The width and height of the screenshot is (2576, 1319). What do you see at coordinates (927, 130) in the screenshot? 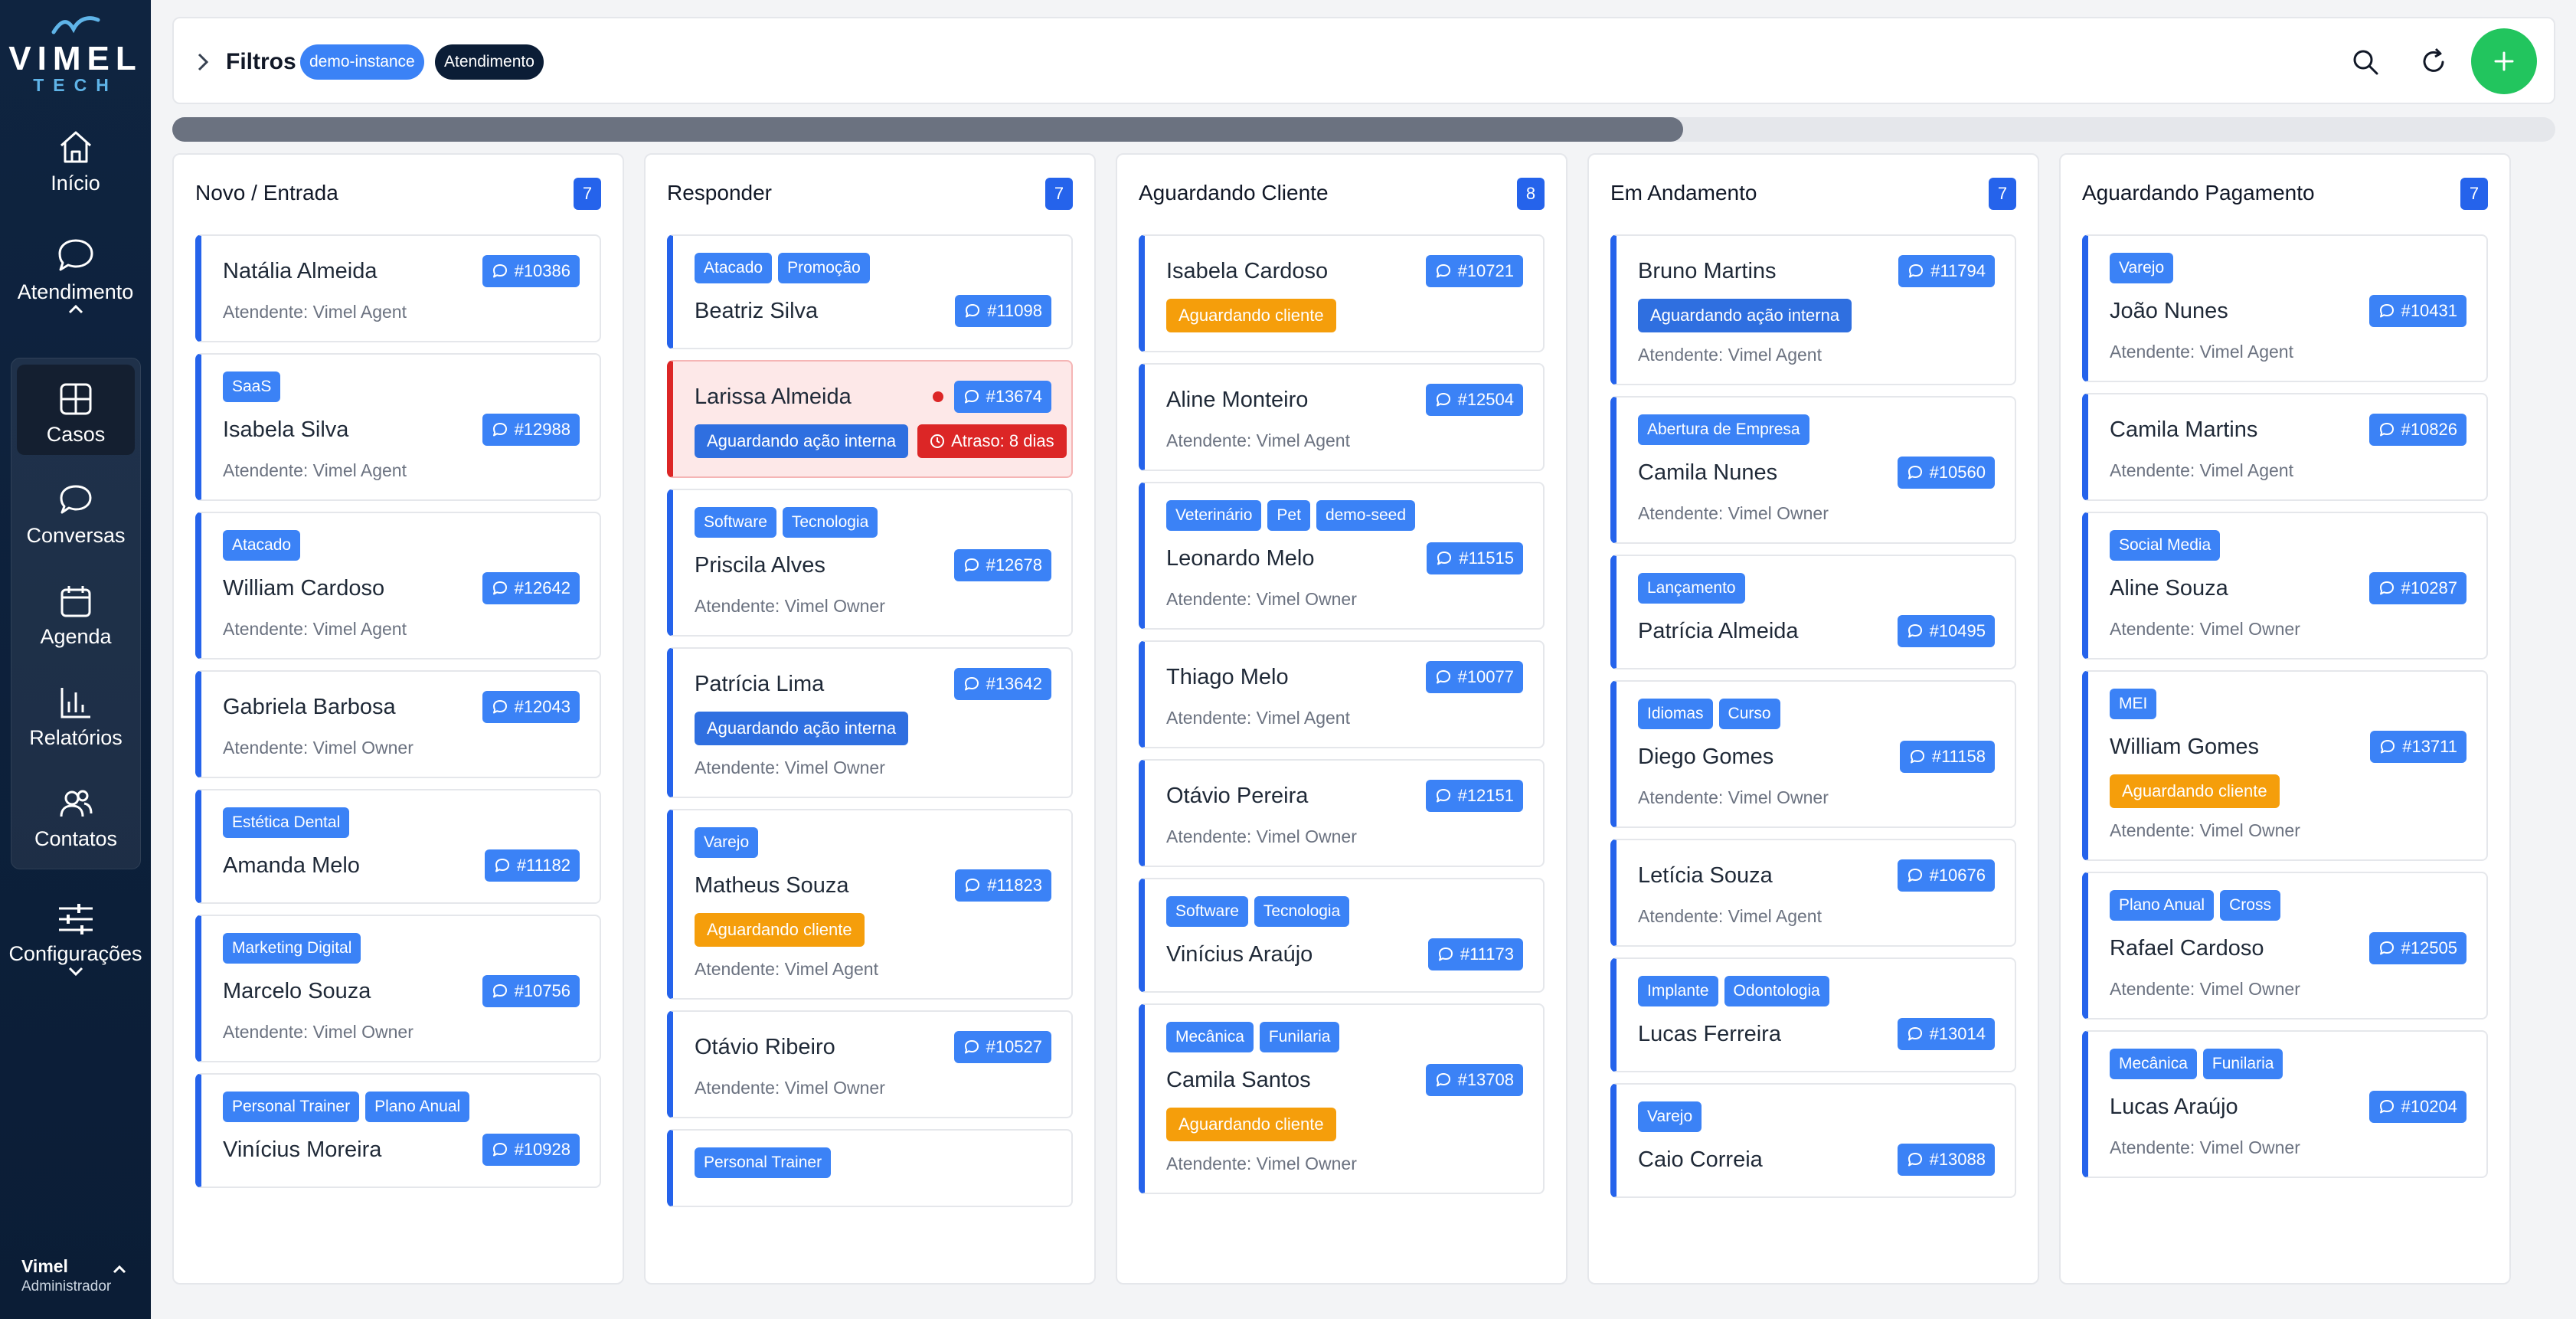
I see `board-scrollbar-thumb` at bounding box center [927, 130].